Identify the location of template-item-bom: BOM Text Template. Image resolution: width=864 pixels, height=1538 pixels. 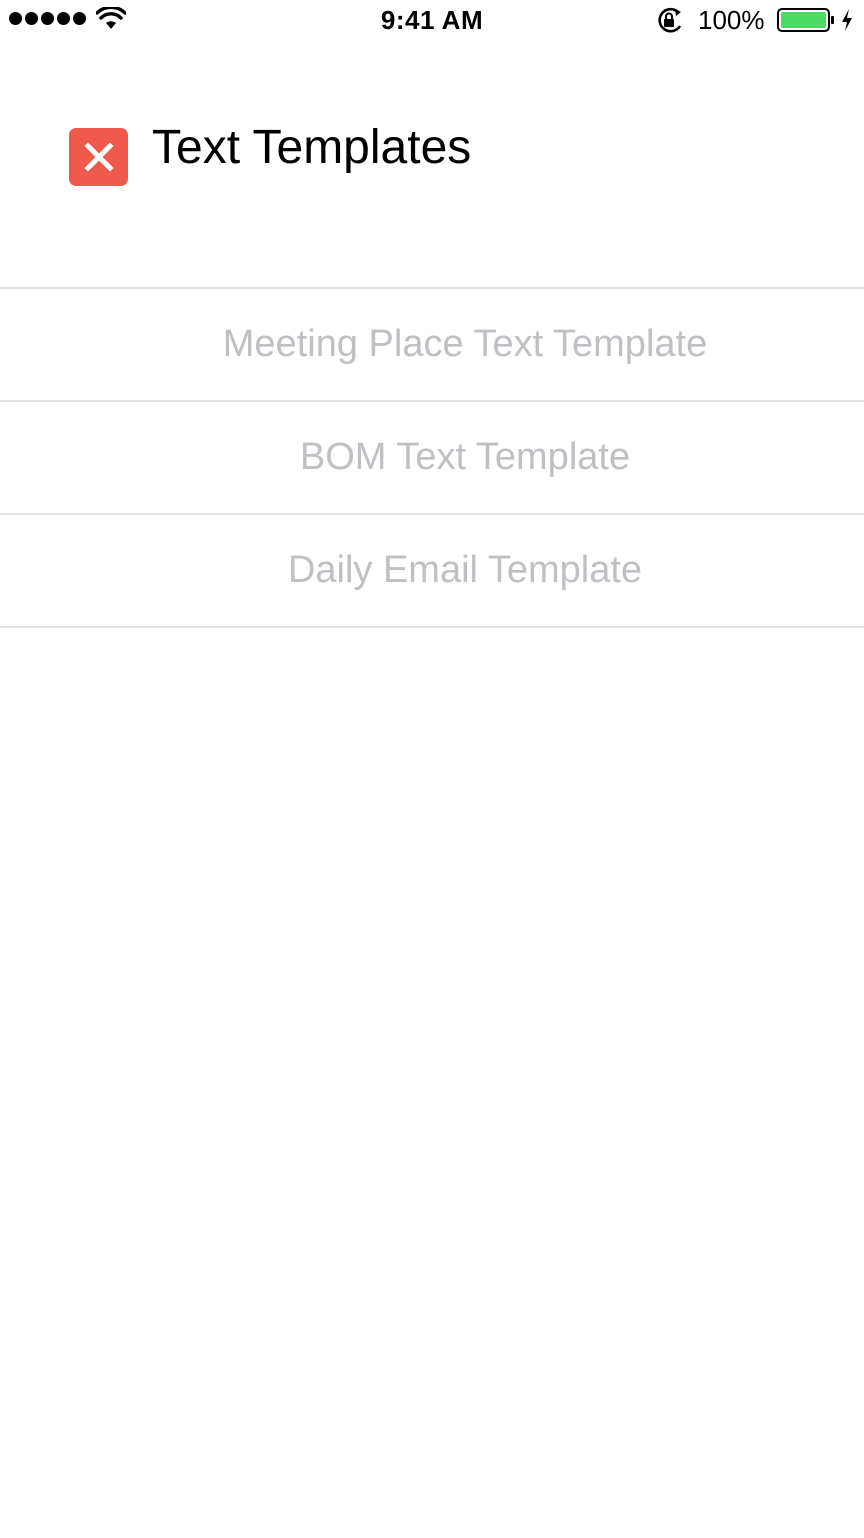
(432, 458).